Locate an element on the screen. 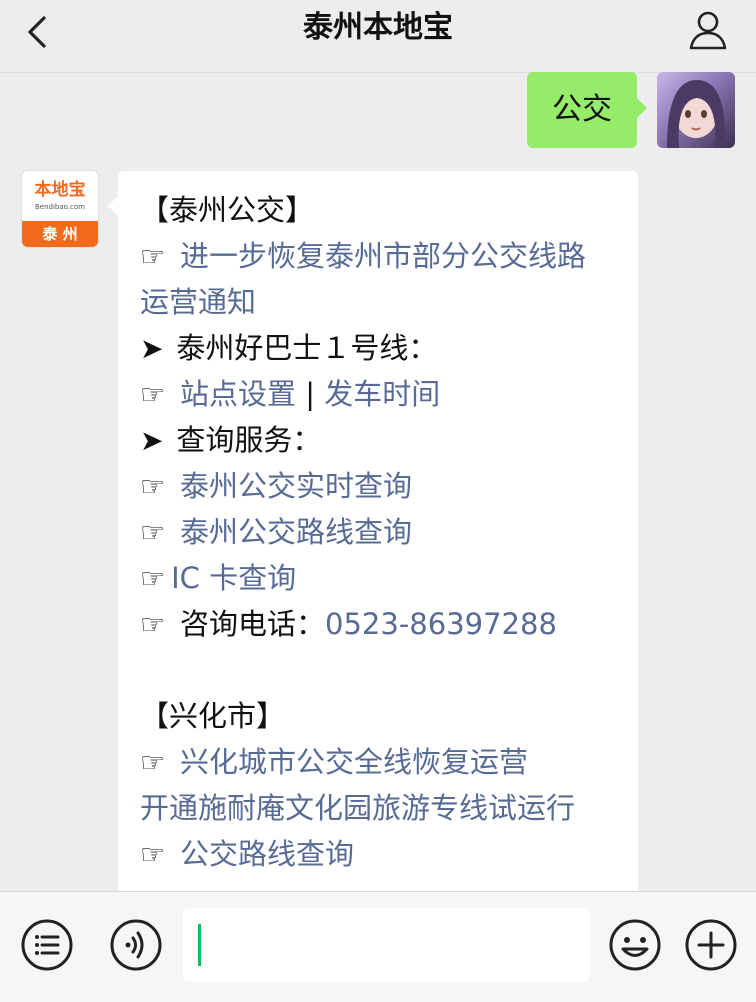 The width and height of the screenshot is (756, 1002). chat-title: 泰州本地宝 is located at coordinates (378, 27).